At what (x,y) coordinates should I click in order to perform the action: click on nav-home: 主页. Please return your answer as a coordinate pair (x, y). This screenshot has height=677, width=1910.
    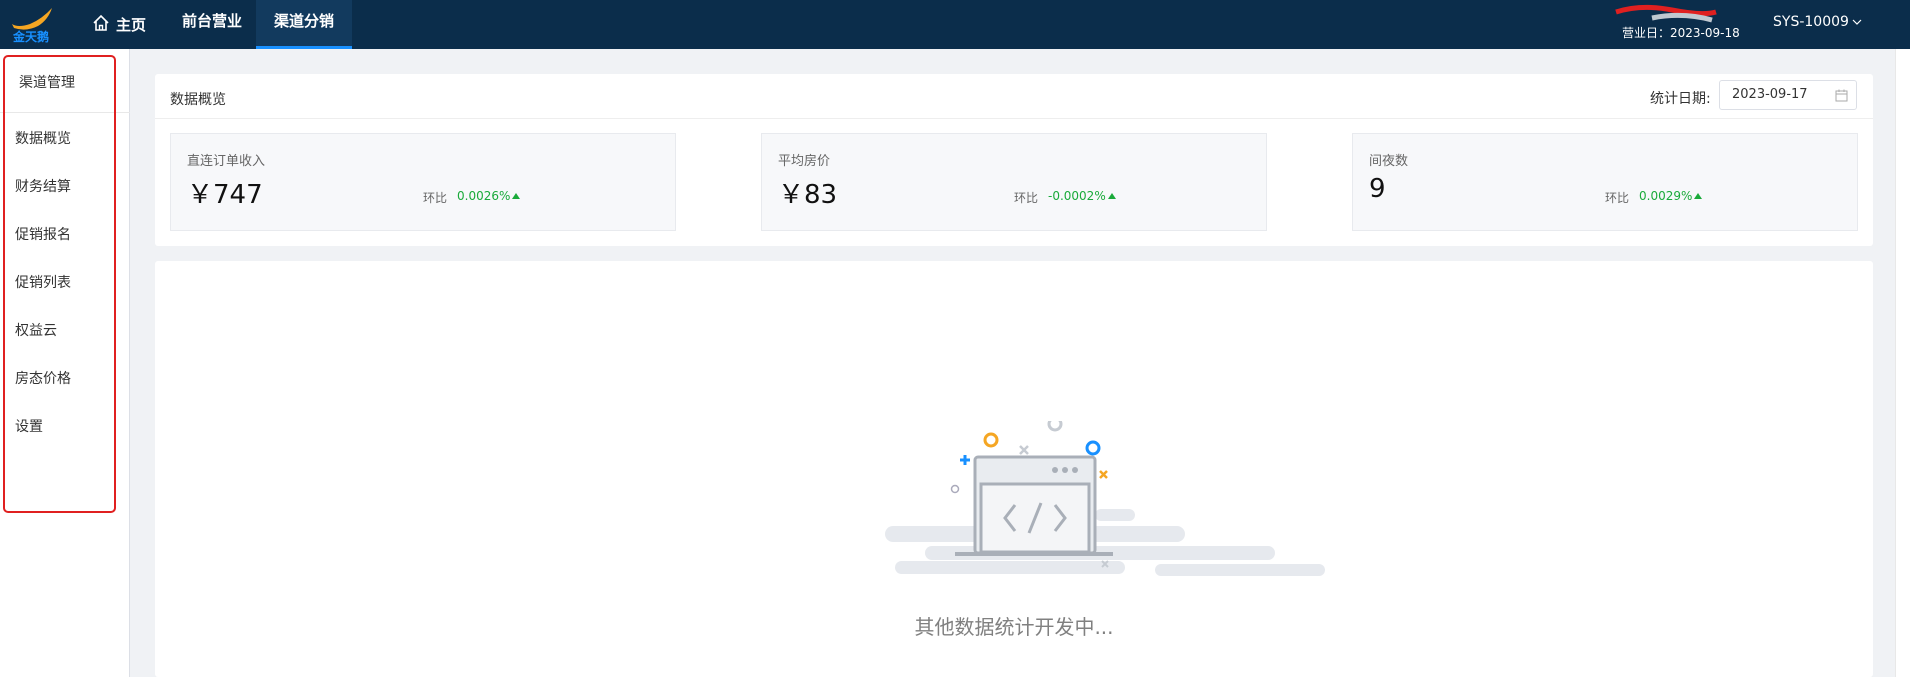
    Looking at the image, I should click on (119, 24).